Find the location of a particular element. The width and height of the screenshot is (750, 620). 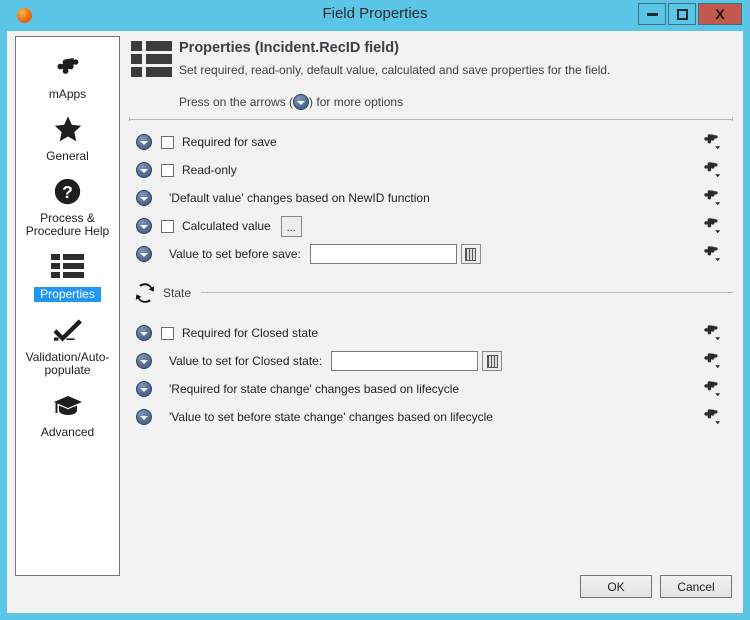

state-group-divider is located at coordinates (467, 292).